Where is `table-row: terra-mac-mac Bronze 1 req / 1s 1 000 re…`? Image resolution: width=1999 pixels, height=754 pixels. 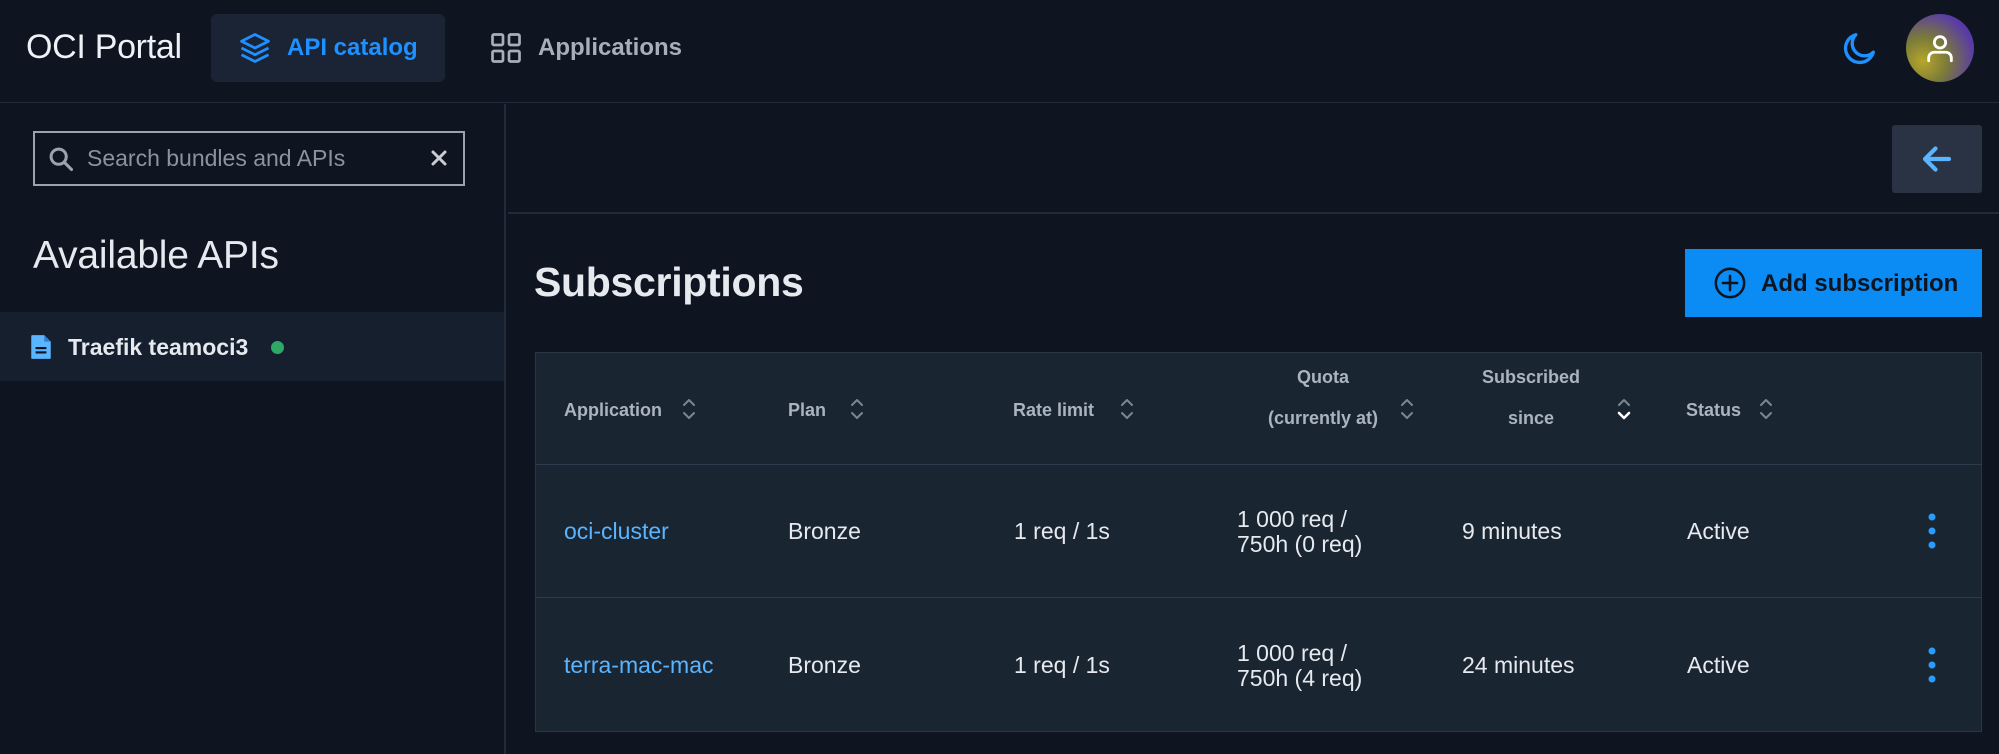 table-row: terra-mac-mac Bronze 1 req / 1s 1 000 re… is located at coordinates (1258, 665).